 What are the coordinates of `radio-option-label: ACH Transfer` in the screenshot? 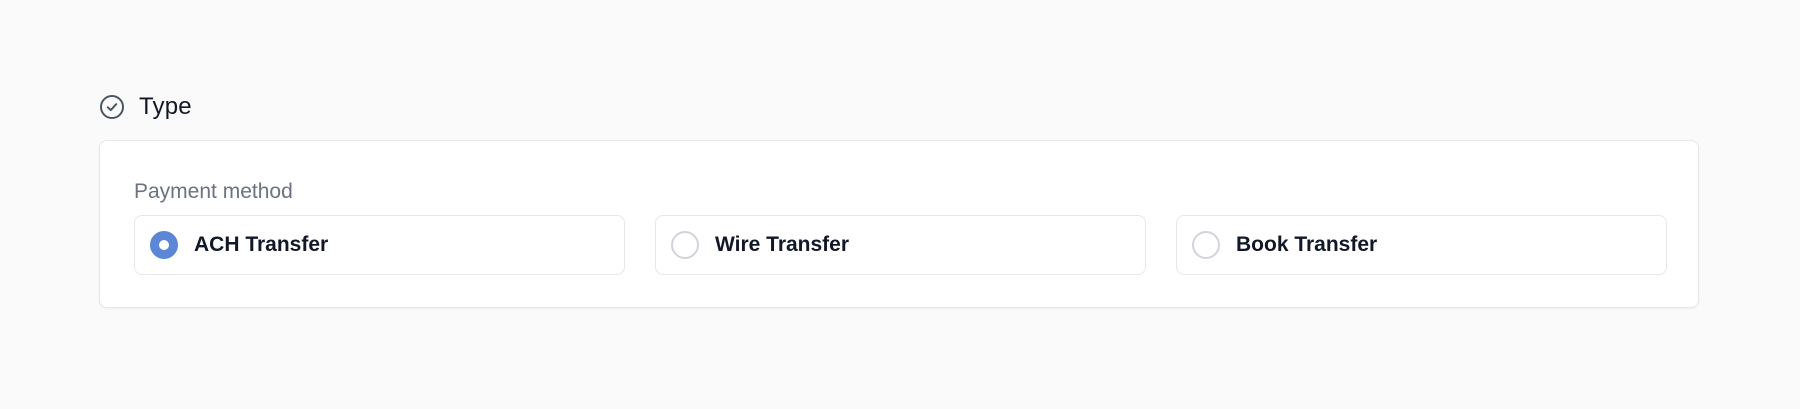 It's located at (261, 244).